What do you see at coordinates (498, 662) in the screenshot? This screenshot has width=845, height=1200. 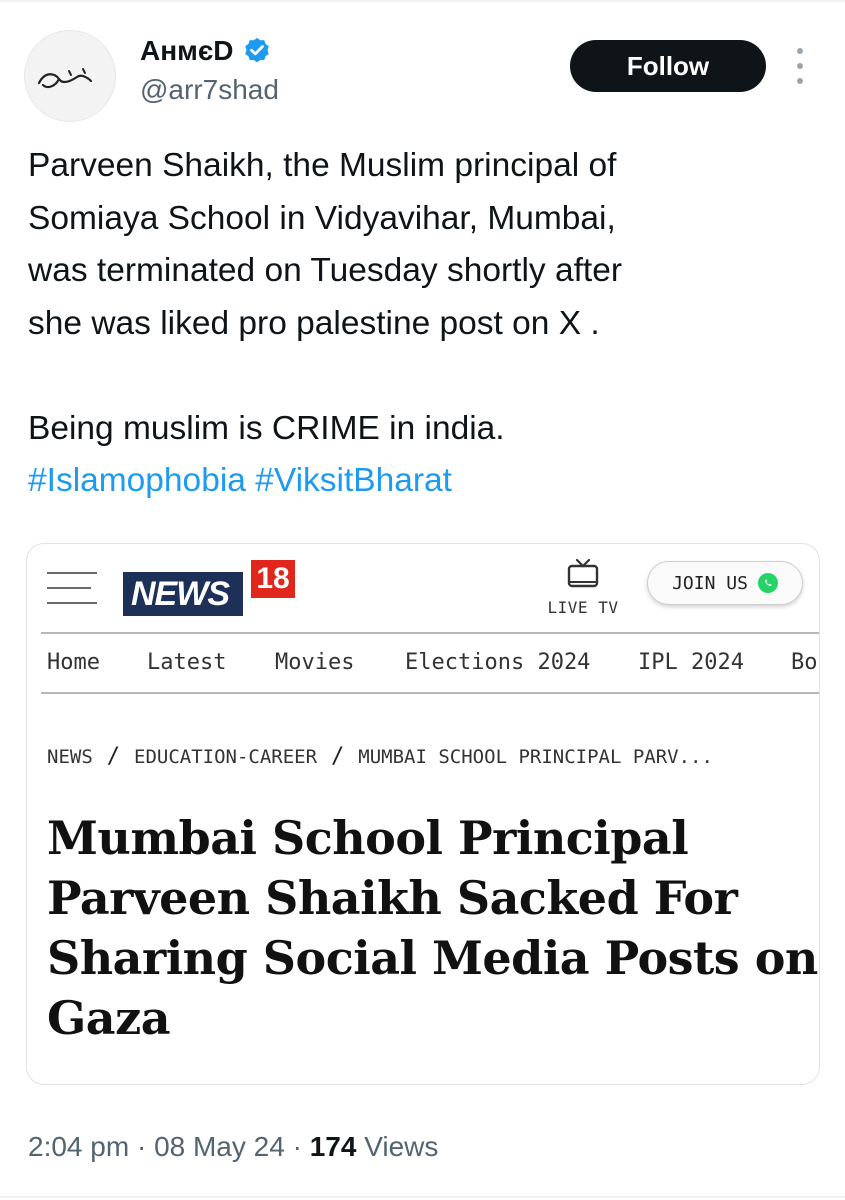 I see `nav-item: Elections 2024` at bounding box center [498, 662].